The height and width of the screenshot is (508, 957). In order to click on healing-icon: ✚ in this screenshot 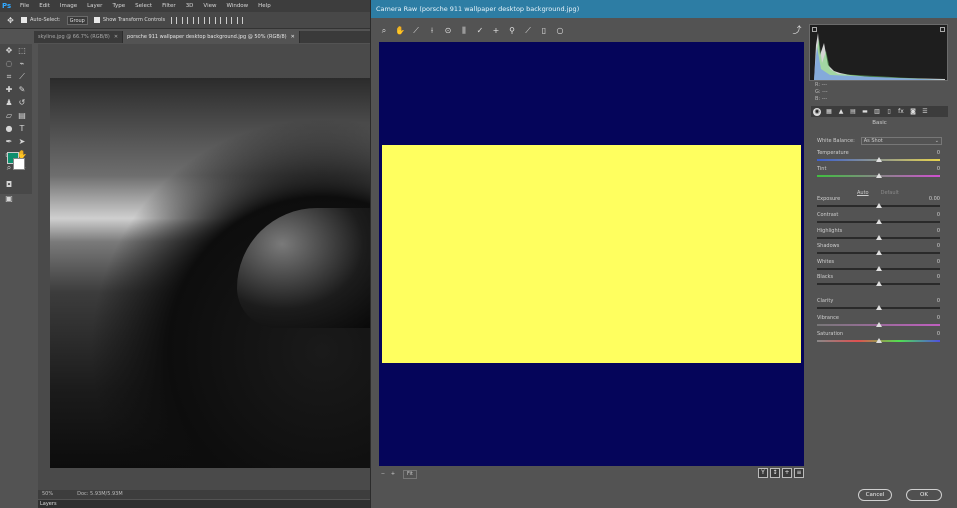, I will do `click(9, 90)`.